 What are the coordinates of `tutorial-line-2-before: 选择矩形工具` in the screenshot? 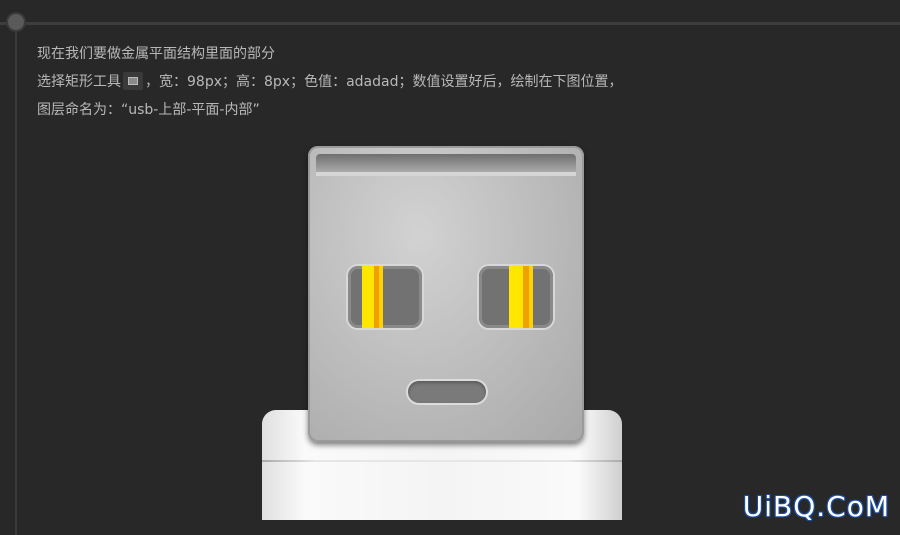 It's located at (79, 82).